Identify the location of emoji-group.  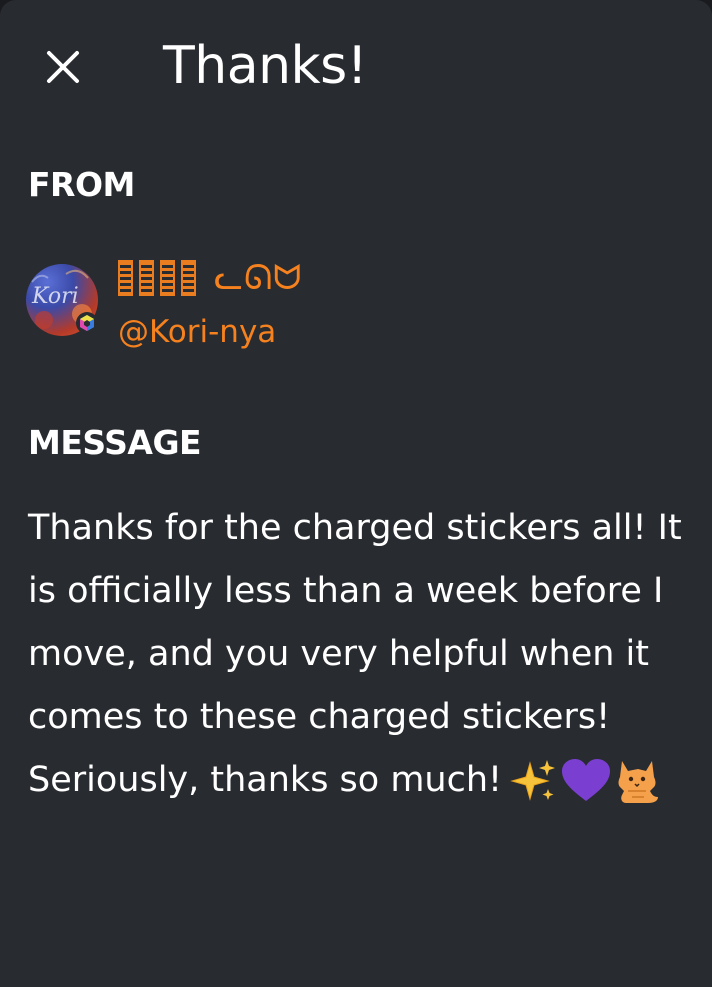
(585, 781).